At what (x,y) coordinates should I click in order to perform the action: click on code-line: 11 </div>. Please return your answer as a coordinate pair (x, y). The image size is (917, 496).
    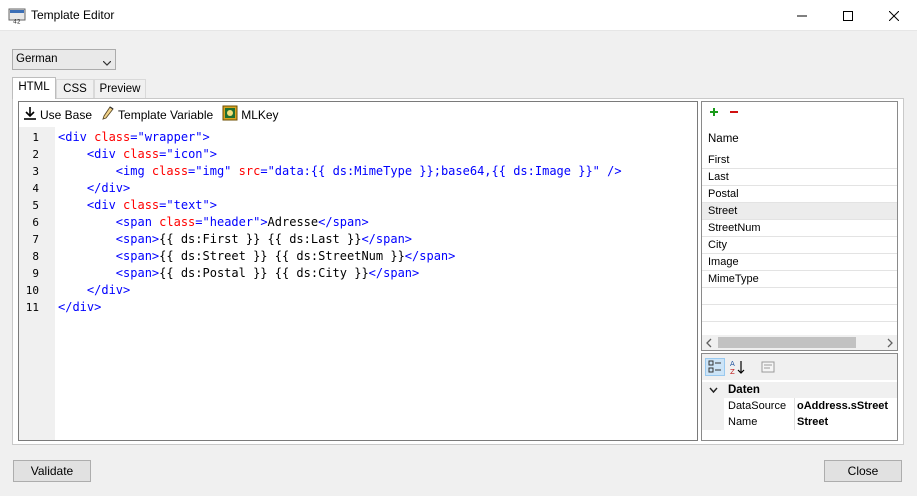
    Looking at the image, I should click on (358, 307).